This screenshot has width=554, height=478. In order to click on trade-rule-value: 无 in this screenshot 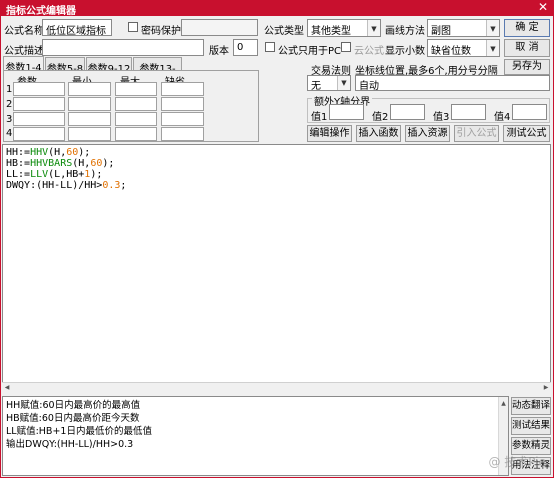, I will do `click(316, 86)`.